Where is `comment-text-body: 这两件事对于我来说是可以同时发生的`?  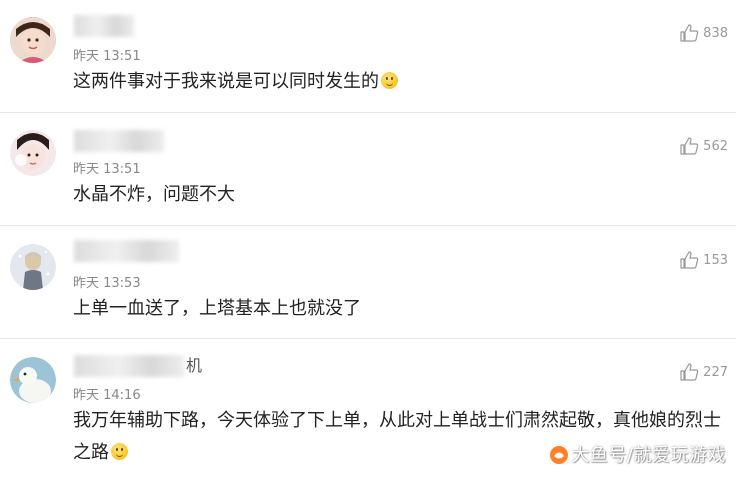 comment-text-body: 这两件事对于我来说是可以同时发生的 is located at coordinates (226, 81).